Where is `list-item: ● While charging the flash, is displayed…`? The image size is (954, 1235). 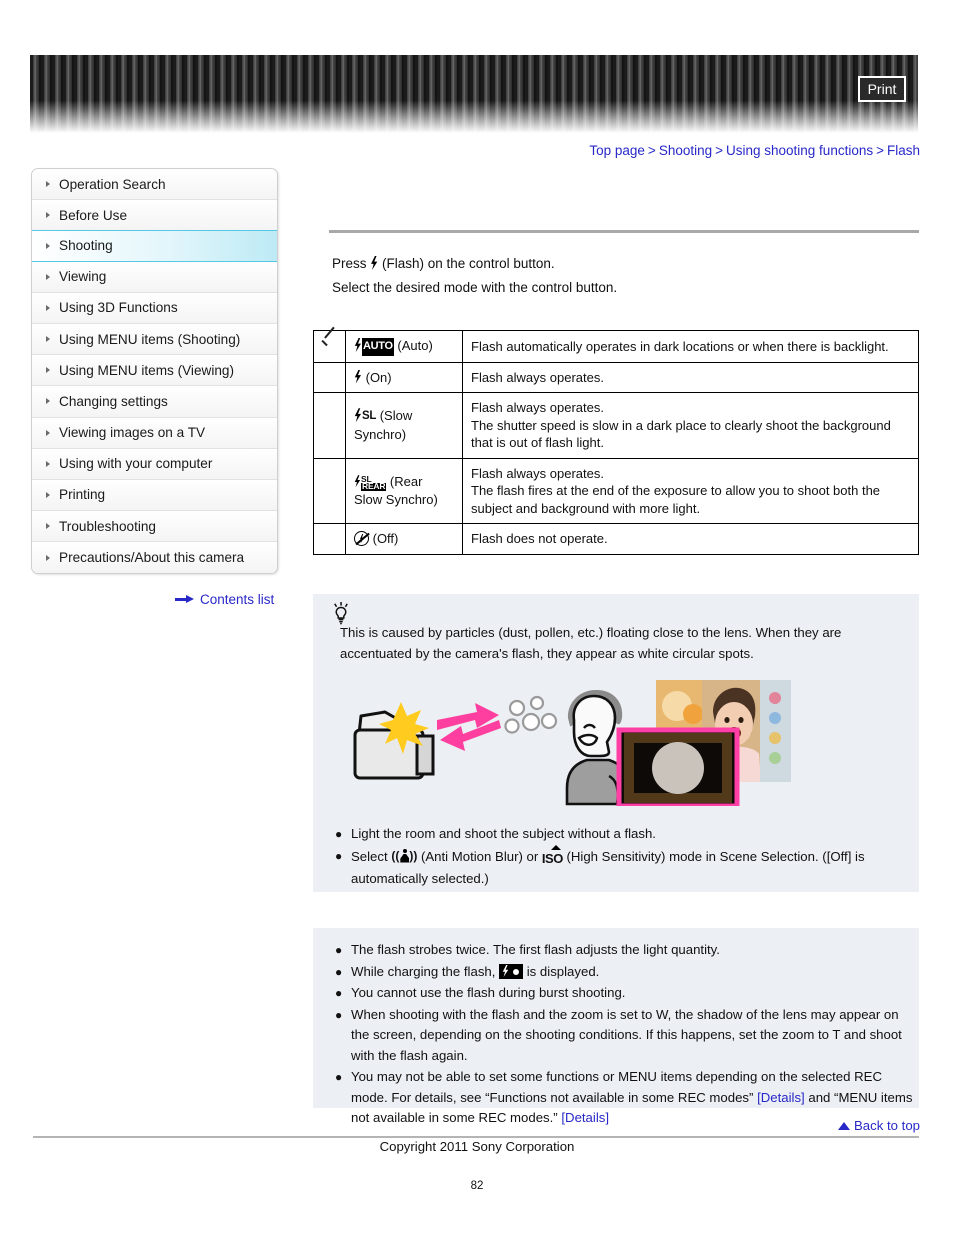
list-item: ● While charging the flash, is displayed… is located at coordinates (625, 972).